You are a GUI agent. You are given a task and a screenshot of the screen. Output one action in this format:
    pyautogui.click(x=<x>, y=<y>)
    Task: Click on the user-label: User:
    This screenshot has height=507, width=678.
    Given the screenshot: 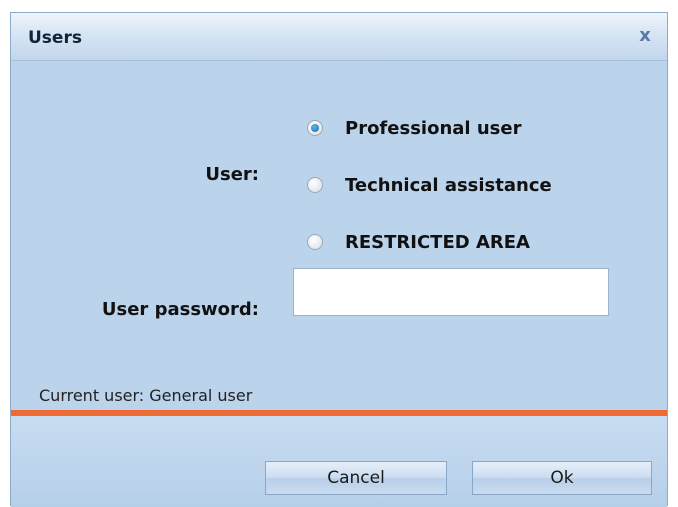 What is the action you would take?
    pyautogui.click(x=232, y=174)
    